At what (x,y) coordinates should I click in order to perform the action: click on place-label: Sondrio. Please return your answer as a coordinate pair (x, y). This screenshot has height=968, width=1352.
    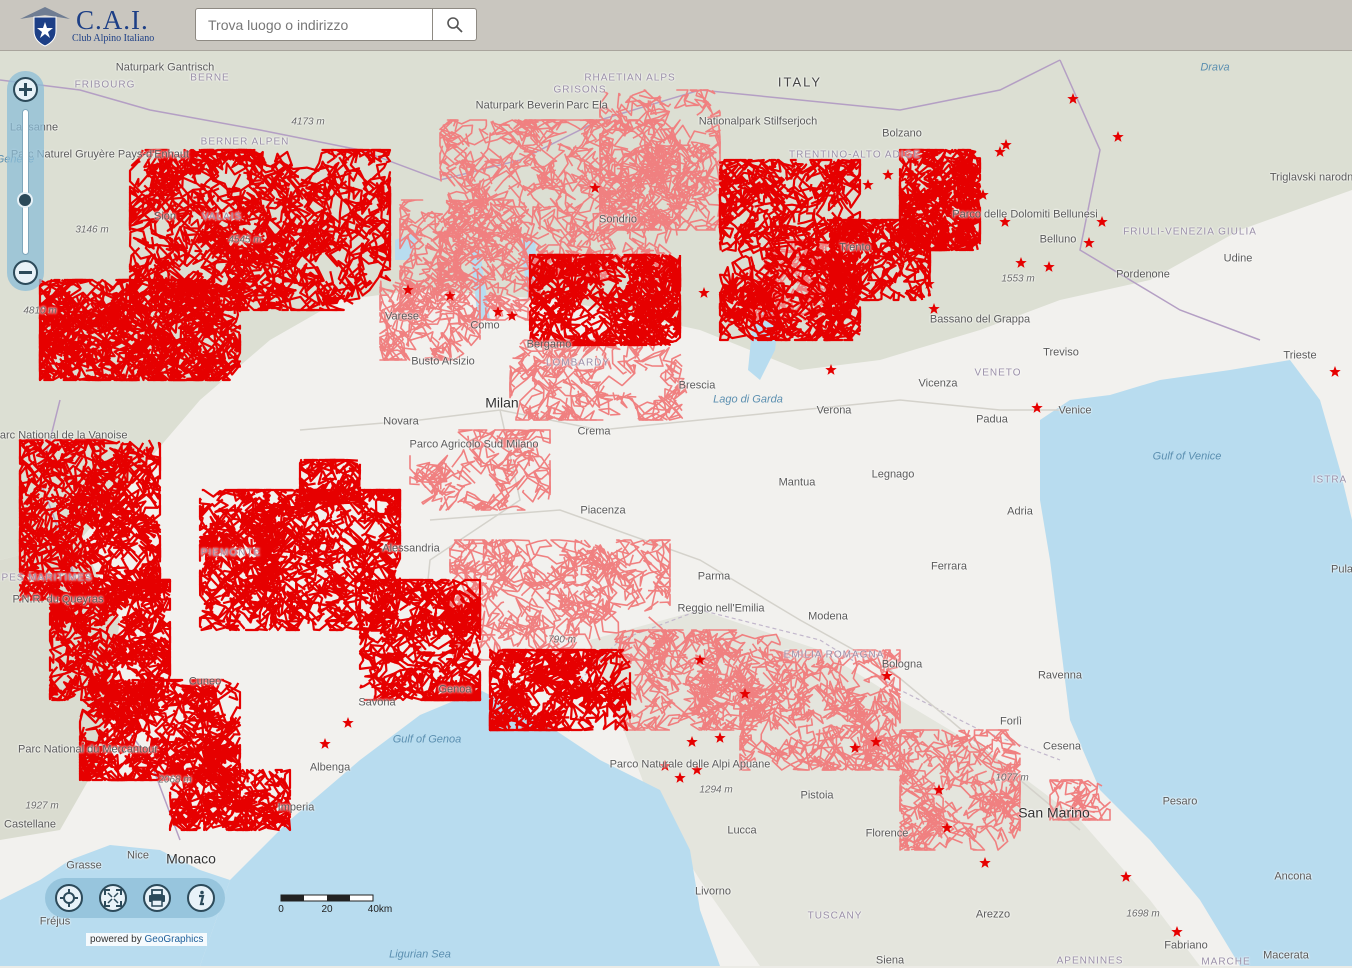
    Looking at the image, I should click on (618, 219).